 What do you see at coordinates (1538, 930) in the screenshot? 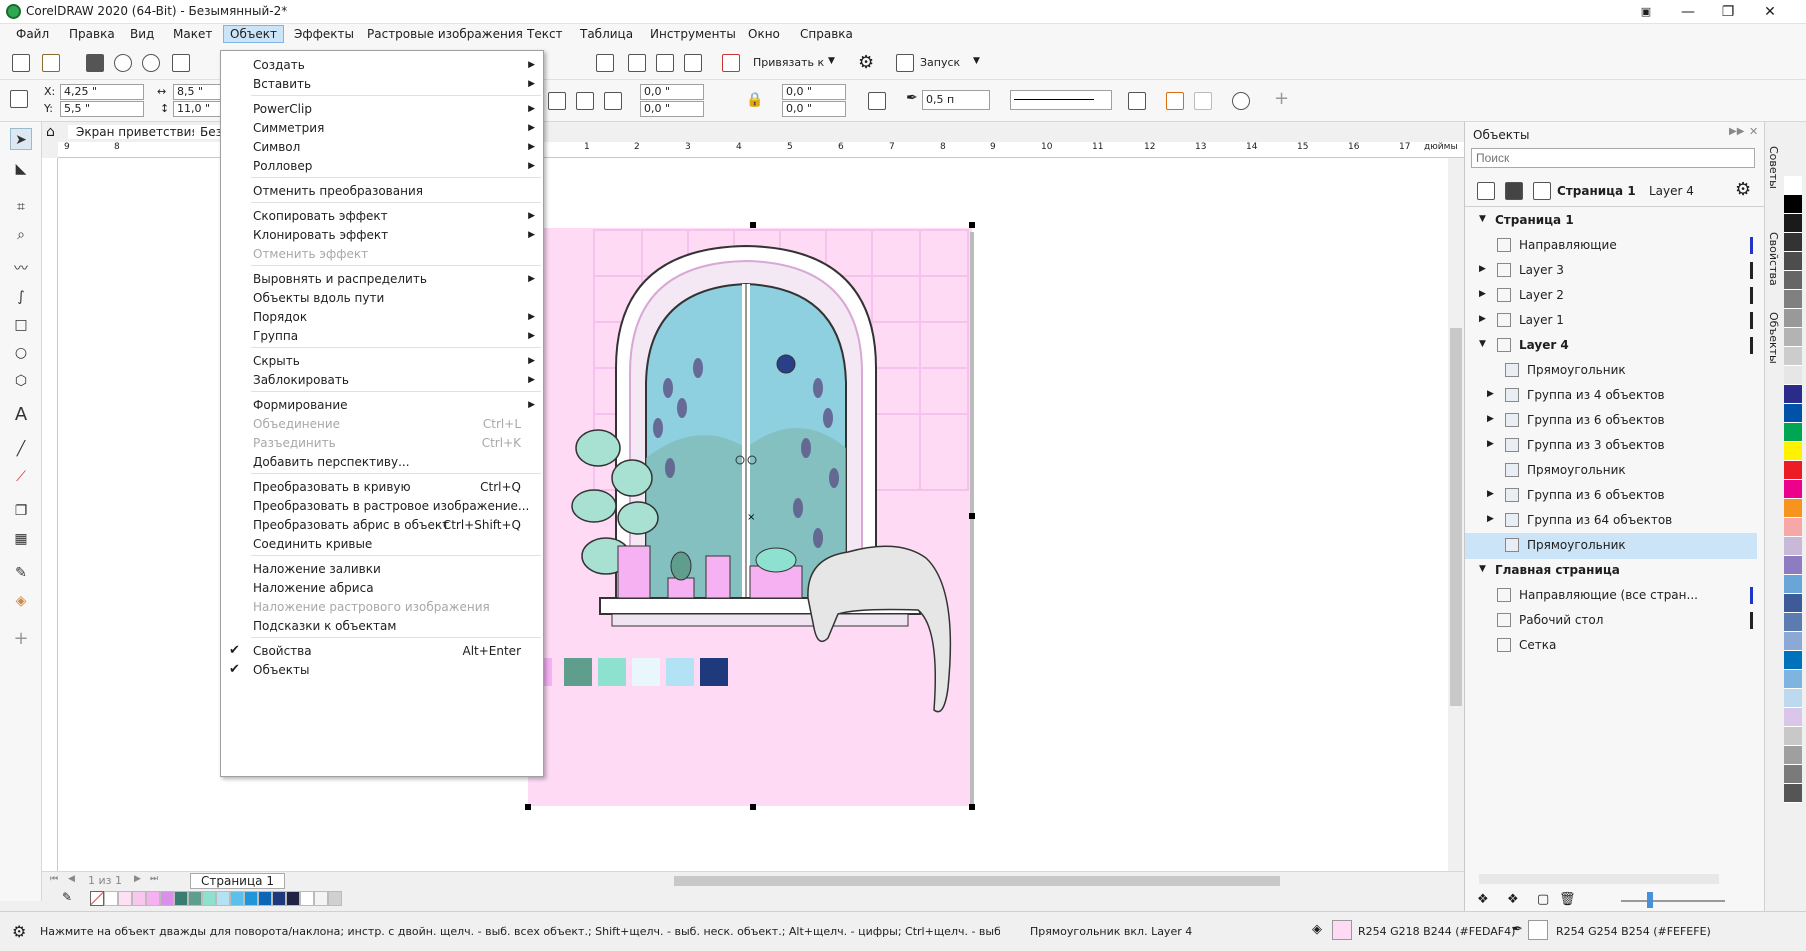
I see `outline-color-swatch` at bounding box center [1538, 930].